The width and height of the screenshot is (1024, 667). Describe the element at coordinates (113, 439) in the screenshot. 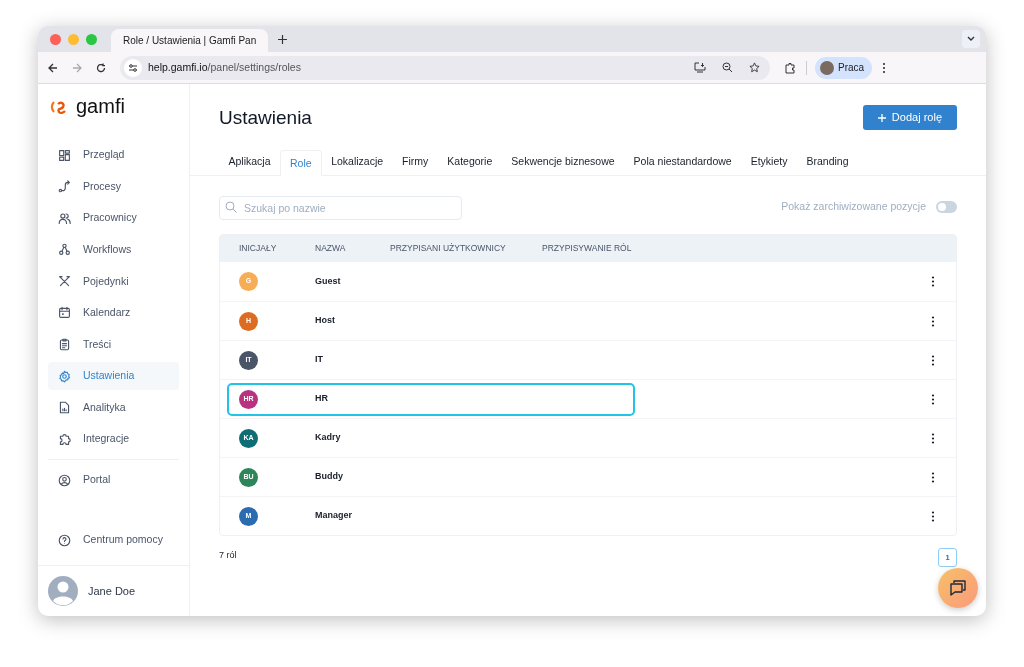

I see `sidebar-item: Integracje` at that location.